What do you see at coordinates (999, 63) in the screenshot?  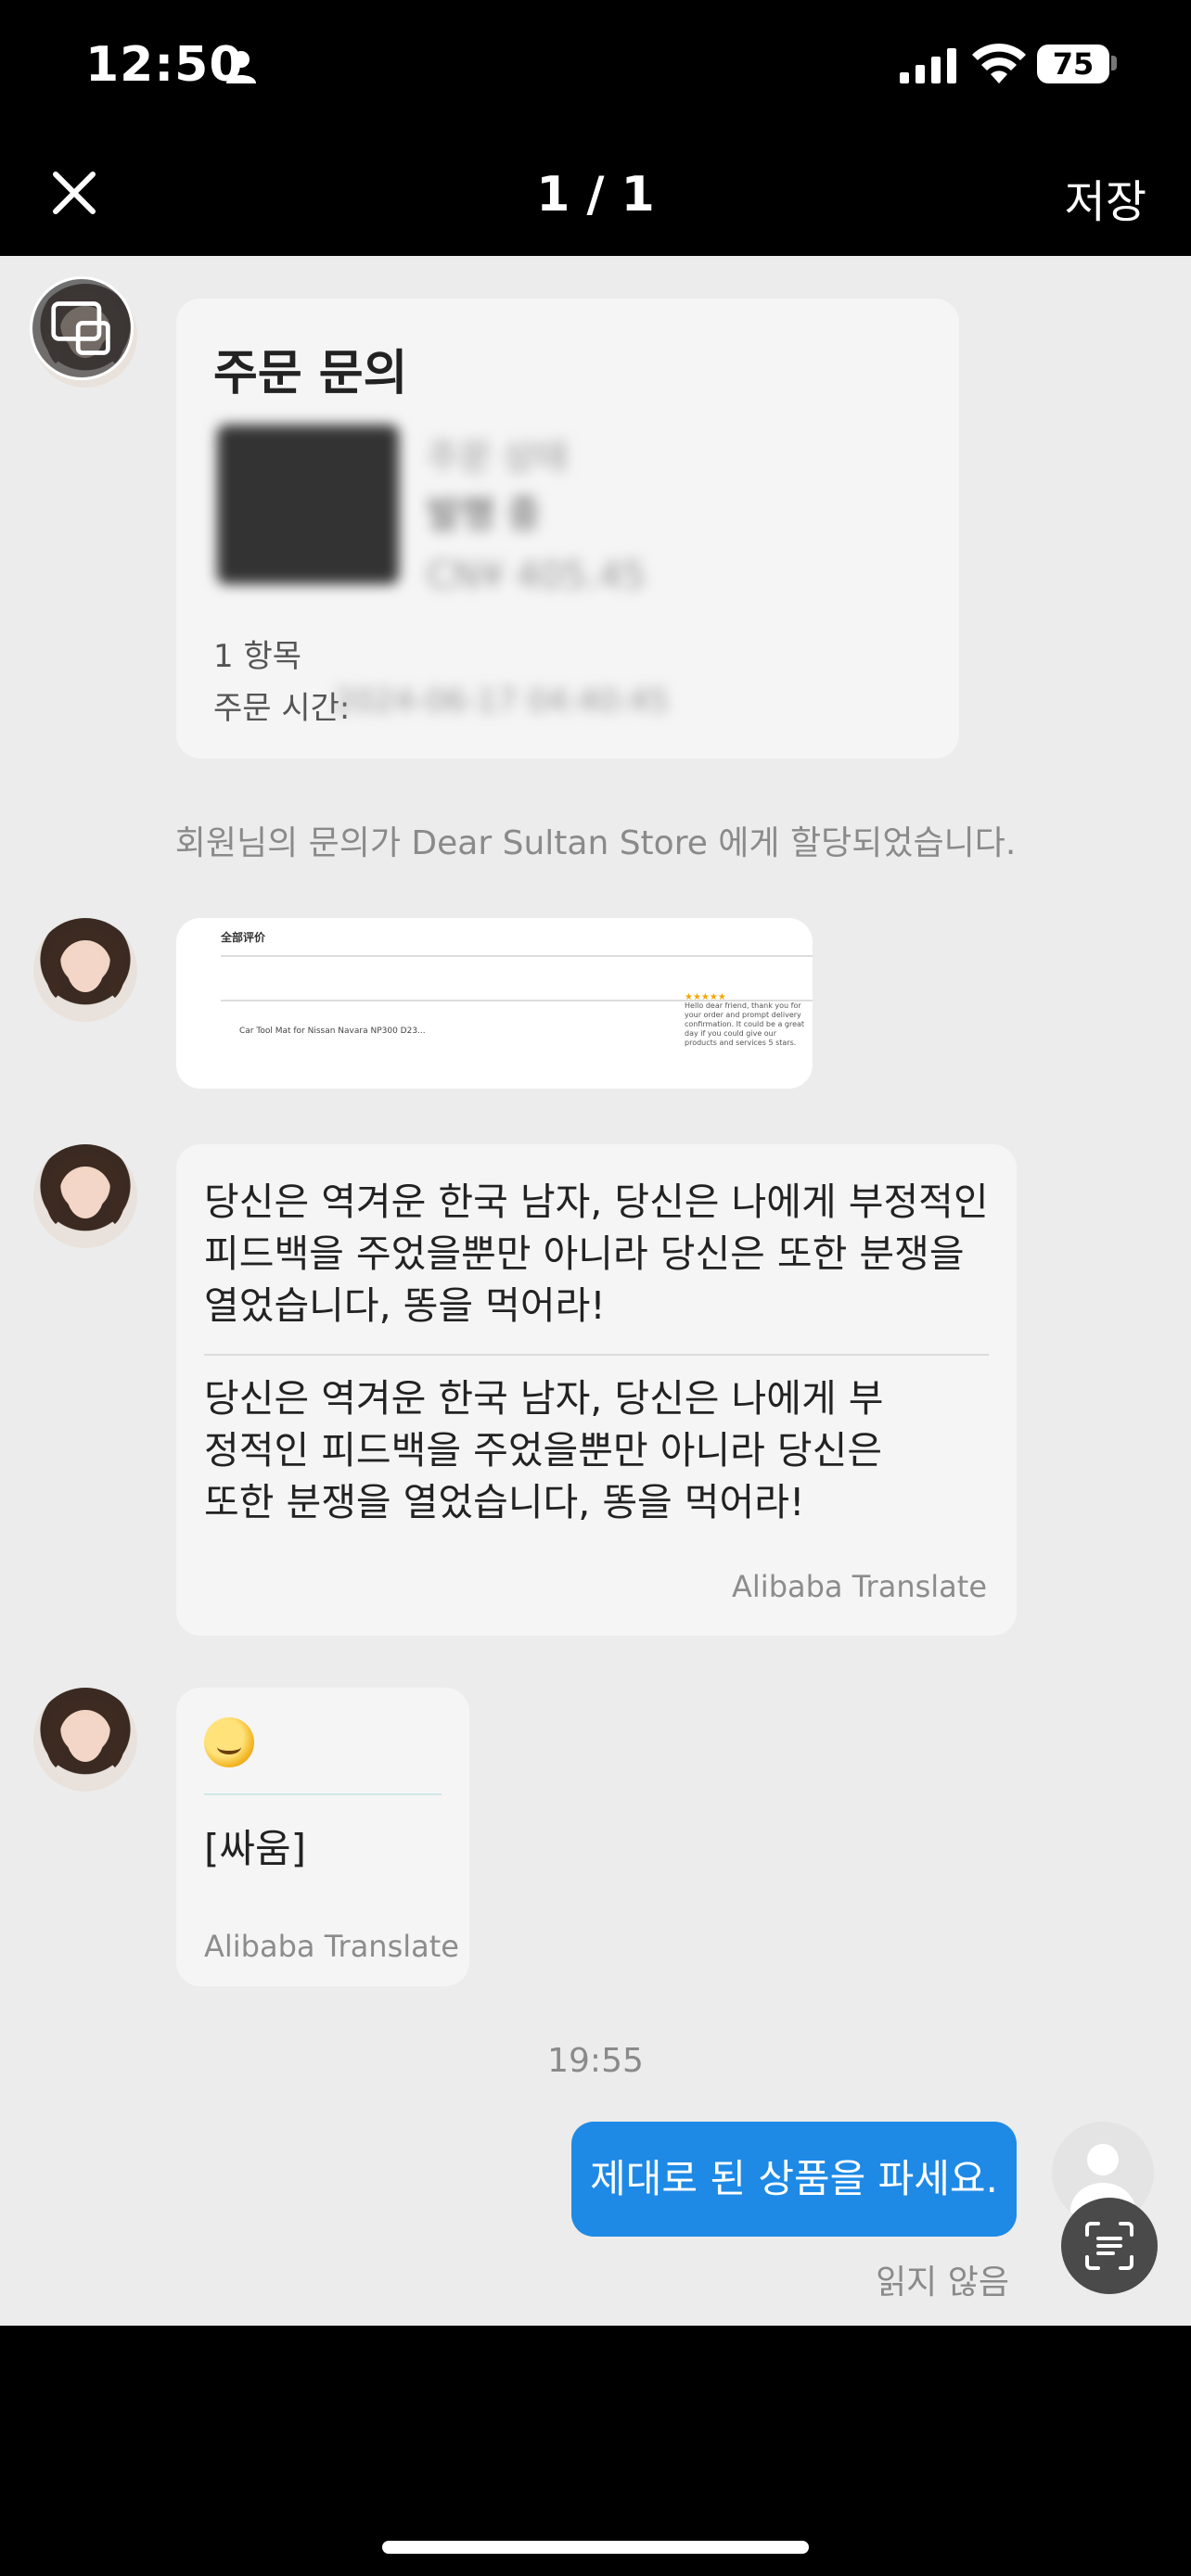 I see `wifi-icon` at bounding box center [999, 63].